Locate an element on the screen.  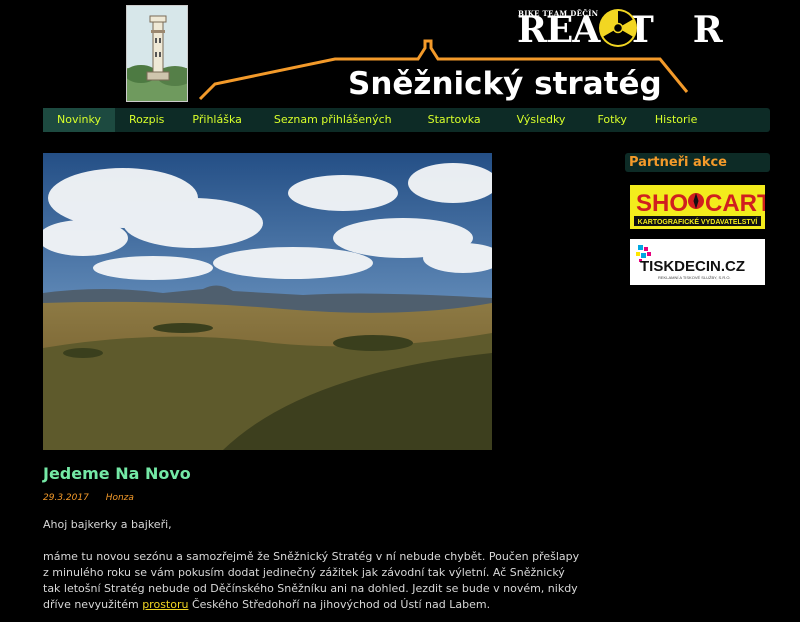
nav-item-seznam-prihlasenych: Seznam přihlášených is located at coordinates (333, 120).